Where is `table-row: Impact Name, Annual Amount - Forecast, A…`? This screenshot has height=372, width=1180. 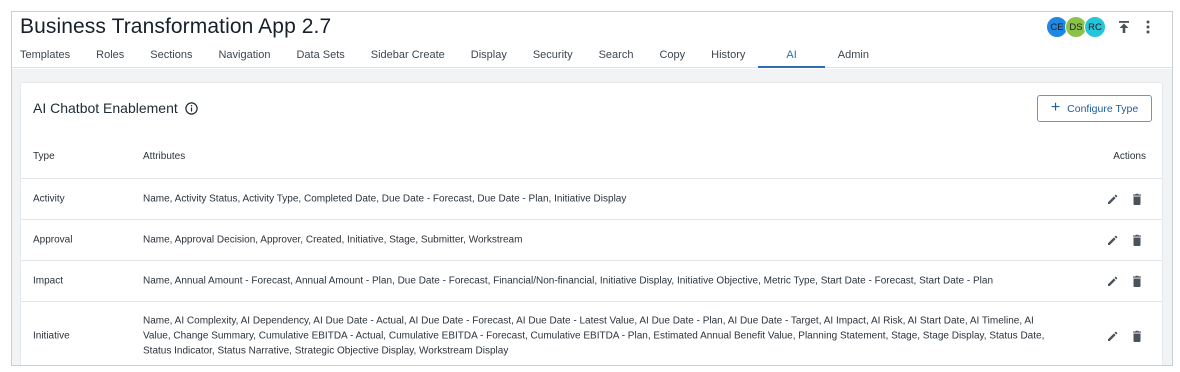
table-row: Impact Name, Annual Amount - Forecast, A… is located at coordinates (591, 281).